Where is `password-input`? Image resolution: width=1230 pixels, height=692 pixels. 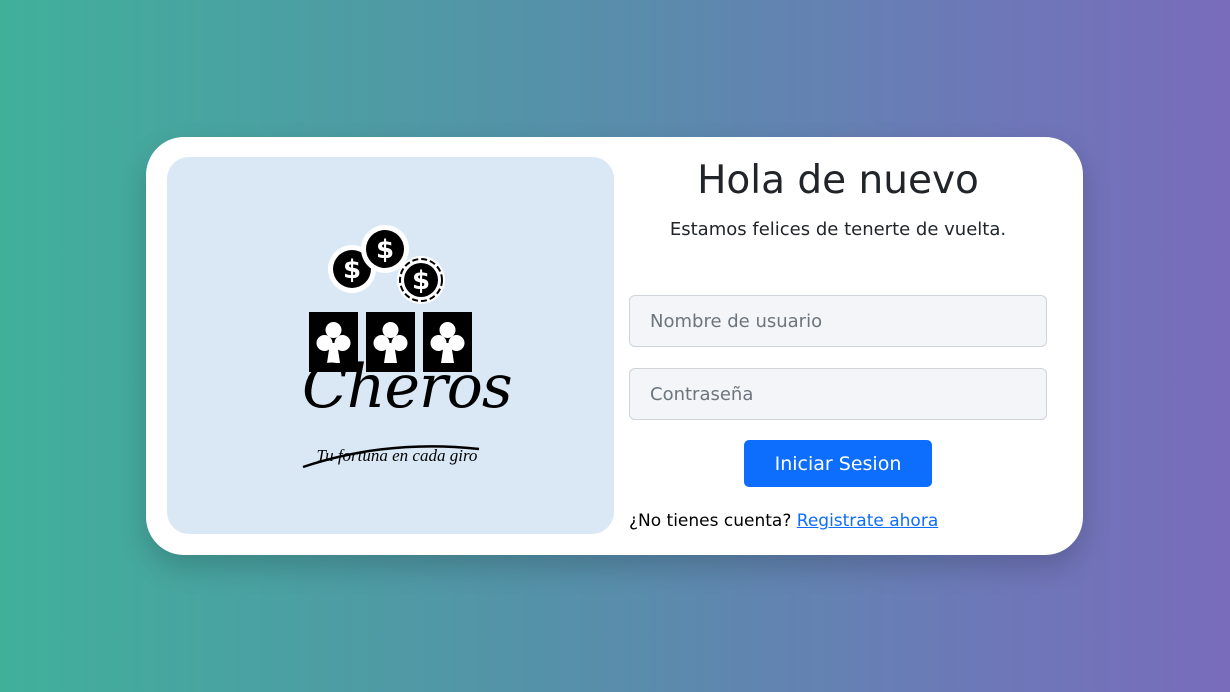 password-input is located at coordinates (838, 394).